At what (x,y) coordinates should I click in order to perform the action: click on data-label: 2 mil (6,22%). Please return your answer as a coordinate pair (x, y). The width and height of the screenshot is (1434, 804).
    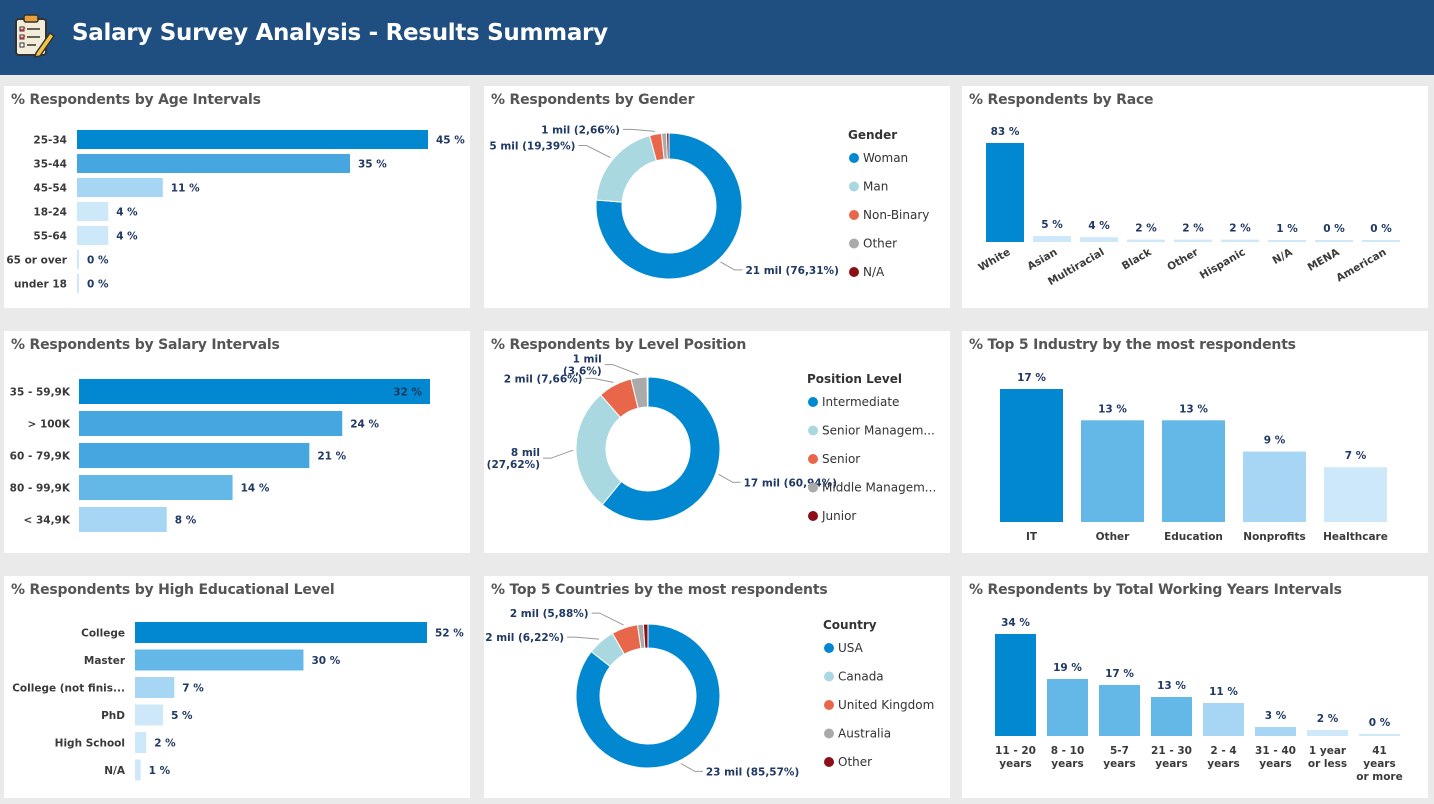
    Looking at the image, I should click on (524, 638).